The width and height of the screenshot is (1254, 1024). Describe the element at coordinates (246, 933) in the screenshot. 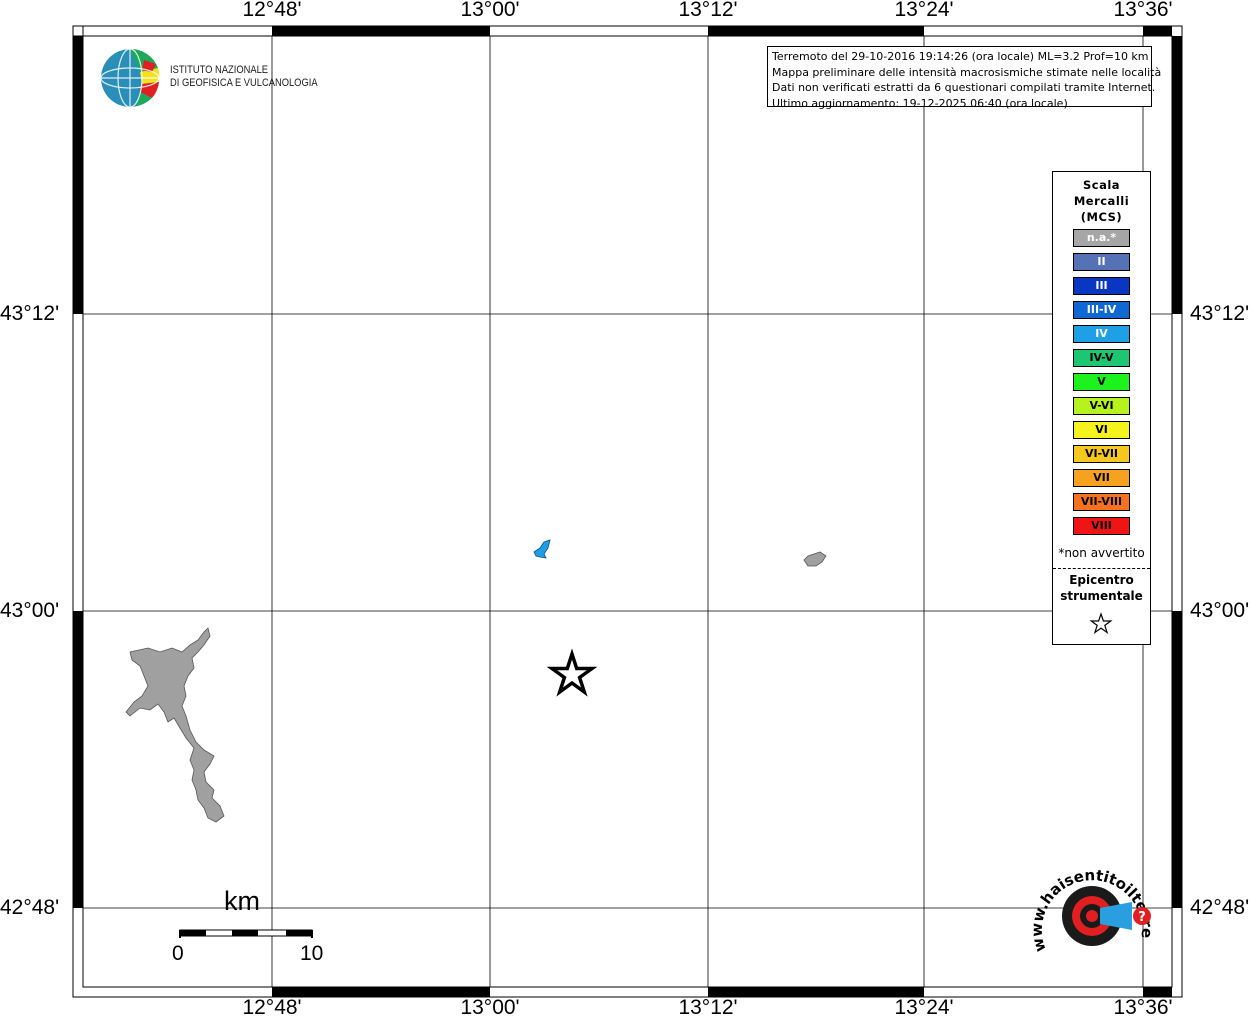

I see `scale-bar` at that location.